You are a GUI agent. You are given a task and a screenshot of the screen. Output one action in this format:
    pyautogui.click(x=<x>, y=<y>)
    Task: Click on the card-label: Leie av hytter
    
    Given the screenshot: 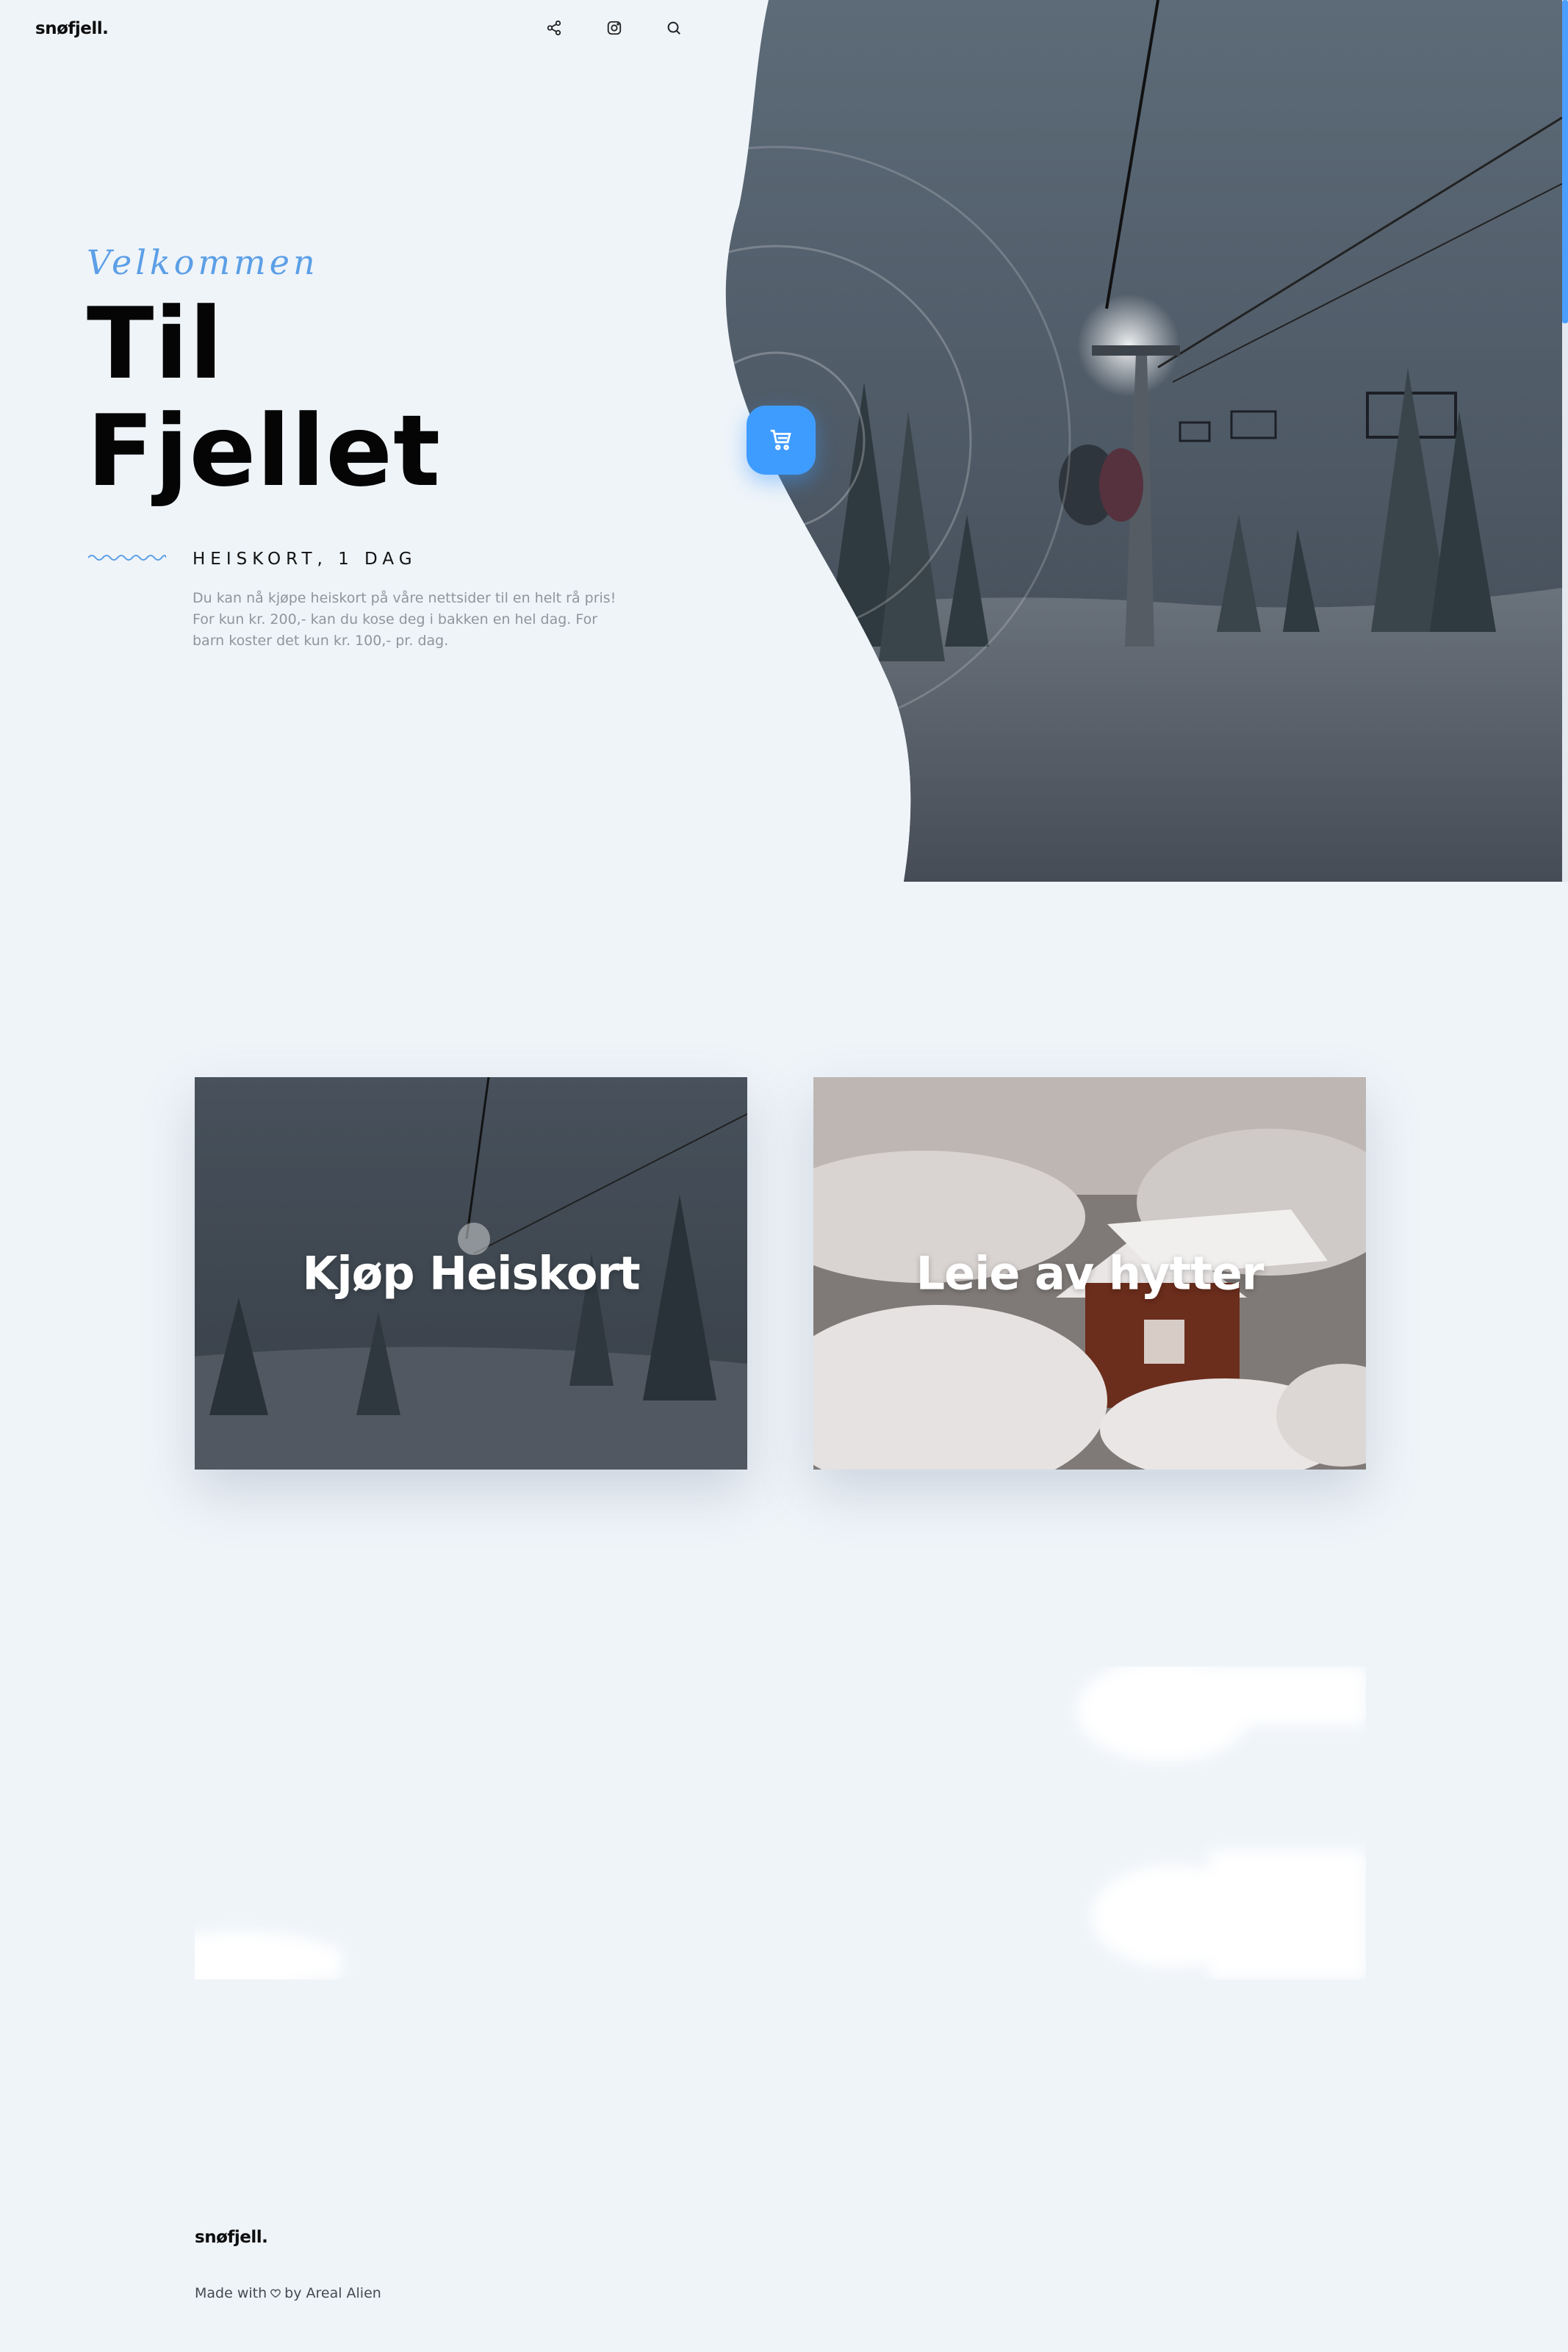 What is the action you would take?
    pyautogui.click(x=1090, y=1274)
    